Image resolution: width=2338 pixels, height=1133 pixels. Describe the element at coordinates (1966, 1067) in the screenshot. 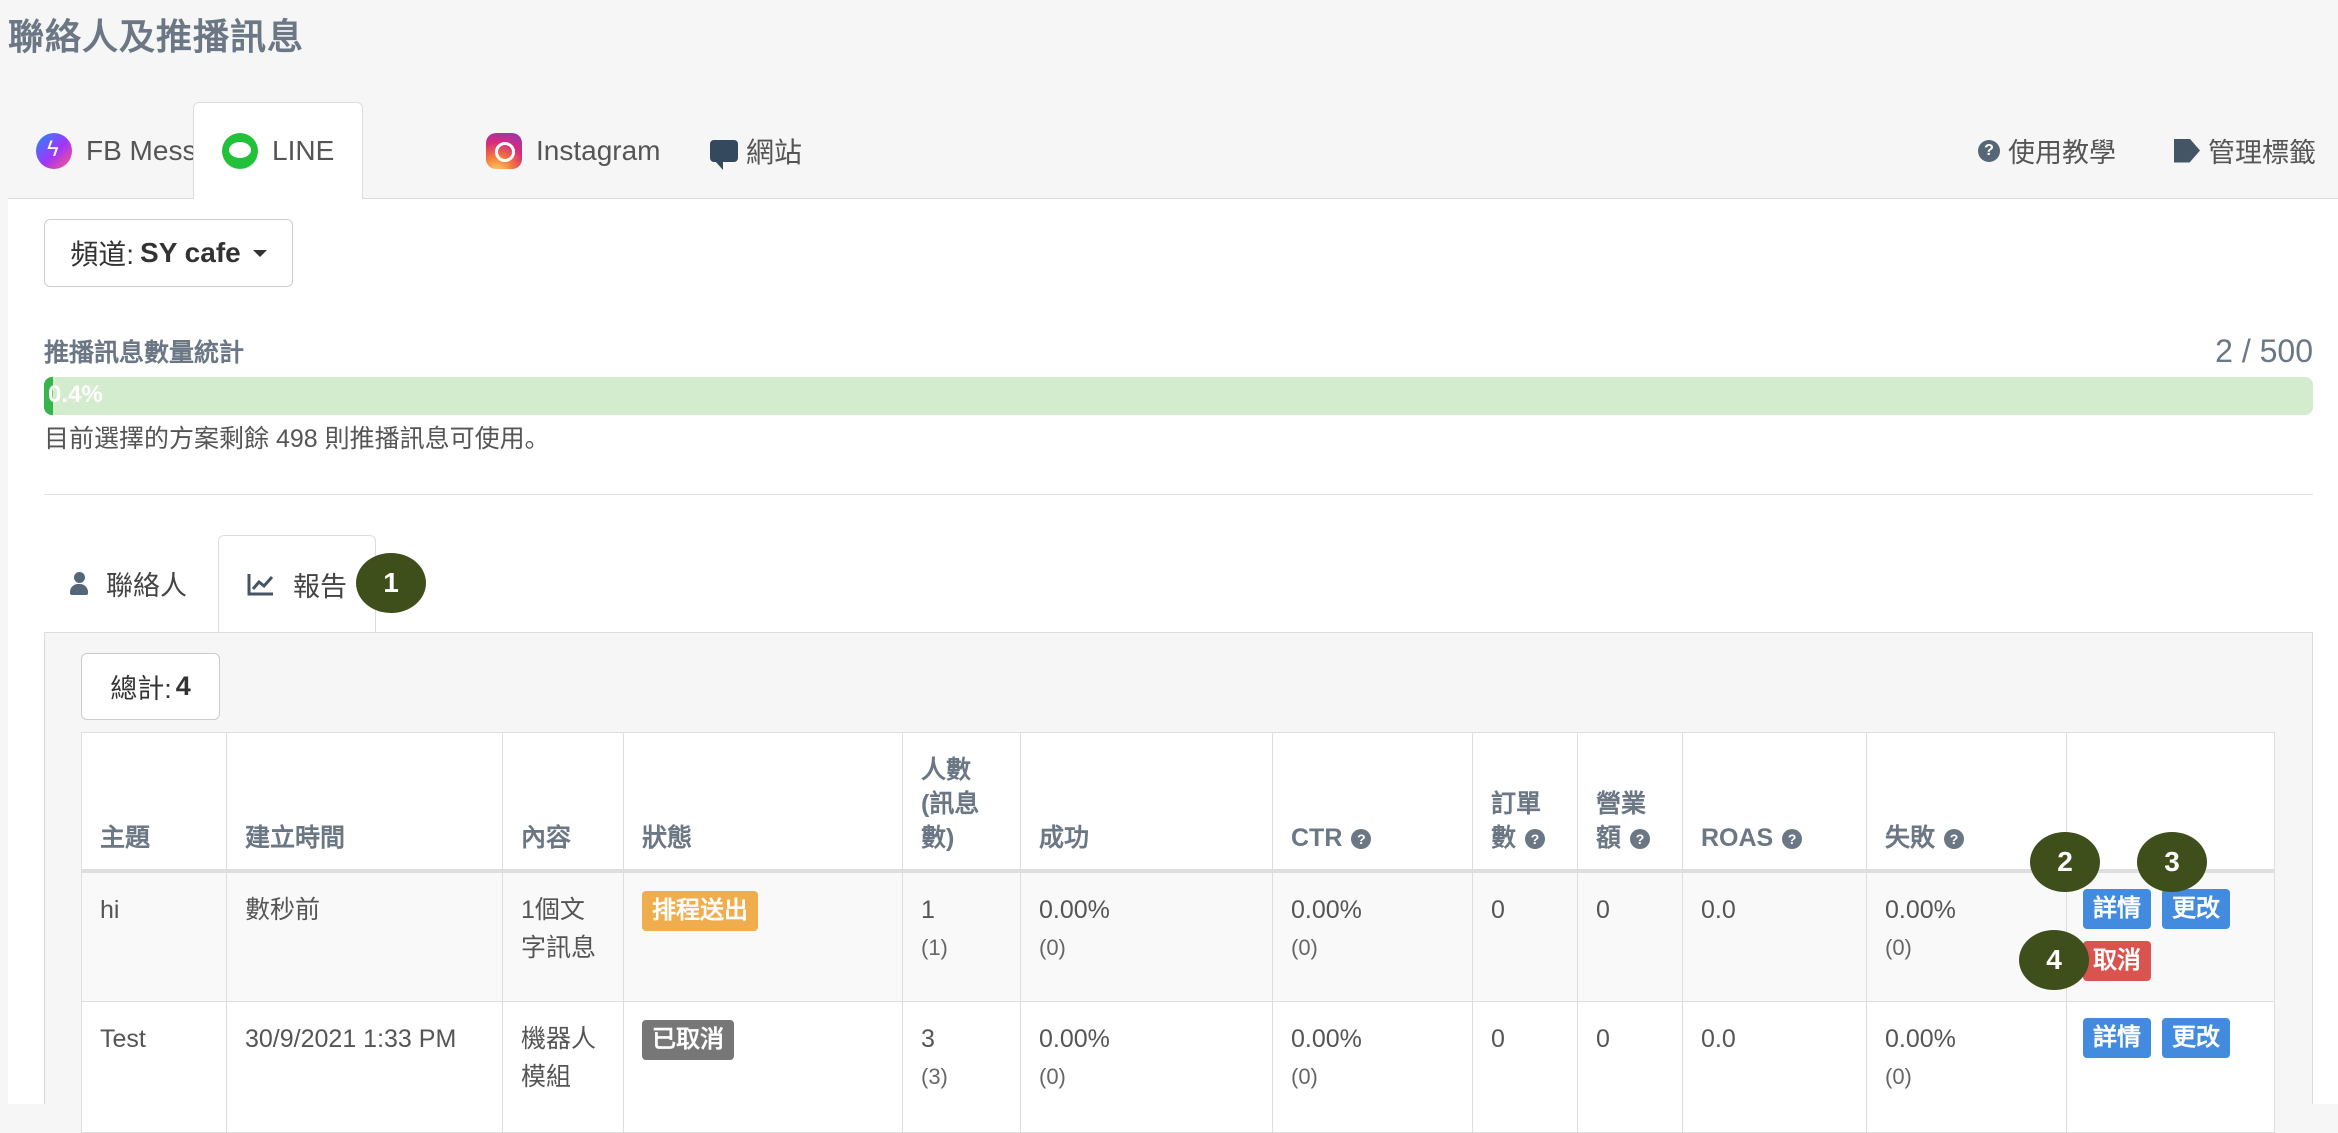

I see `cell-failed: 0.00% (0)` at that location.